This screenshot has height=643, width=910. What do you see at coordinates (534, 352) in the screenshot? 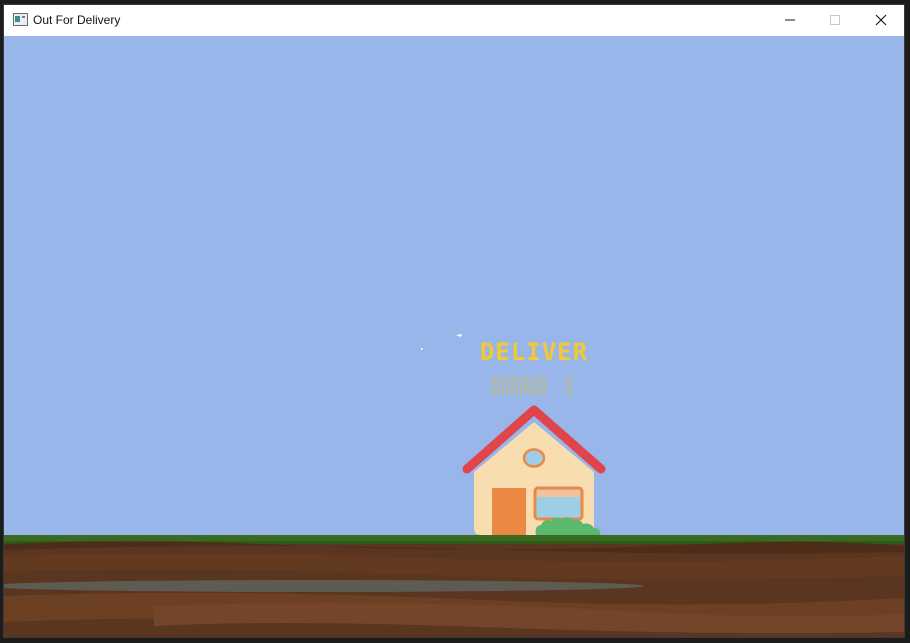
I see `deliver-prompt-line1: DELIVER` at bounding box center [534, 352].